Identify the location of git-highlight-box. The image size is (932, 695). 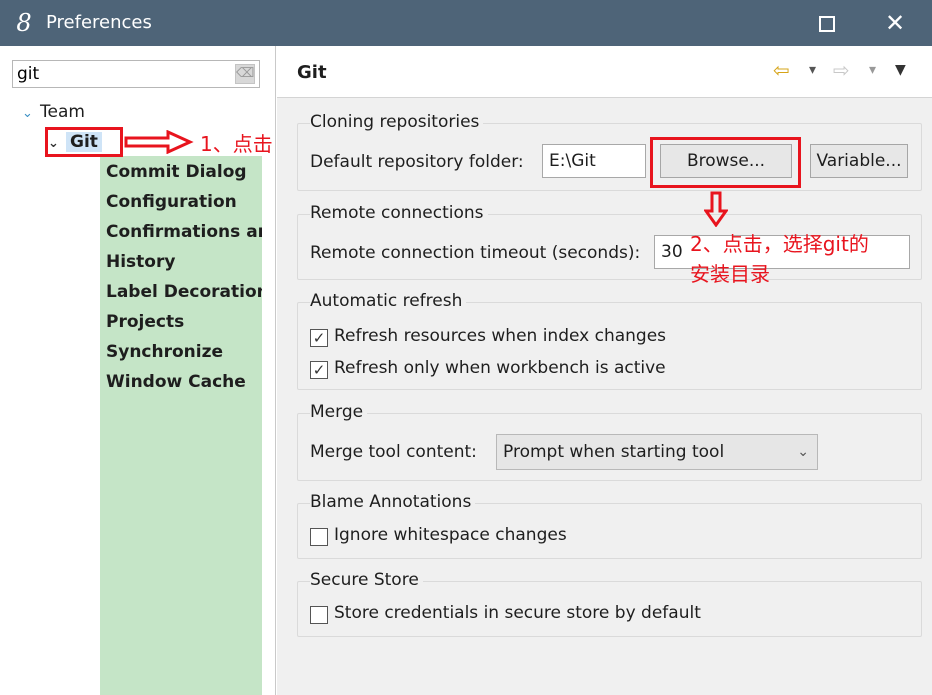
(84, 142).